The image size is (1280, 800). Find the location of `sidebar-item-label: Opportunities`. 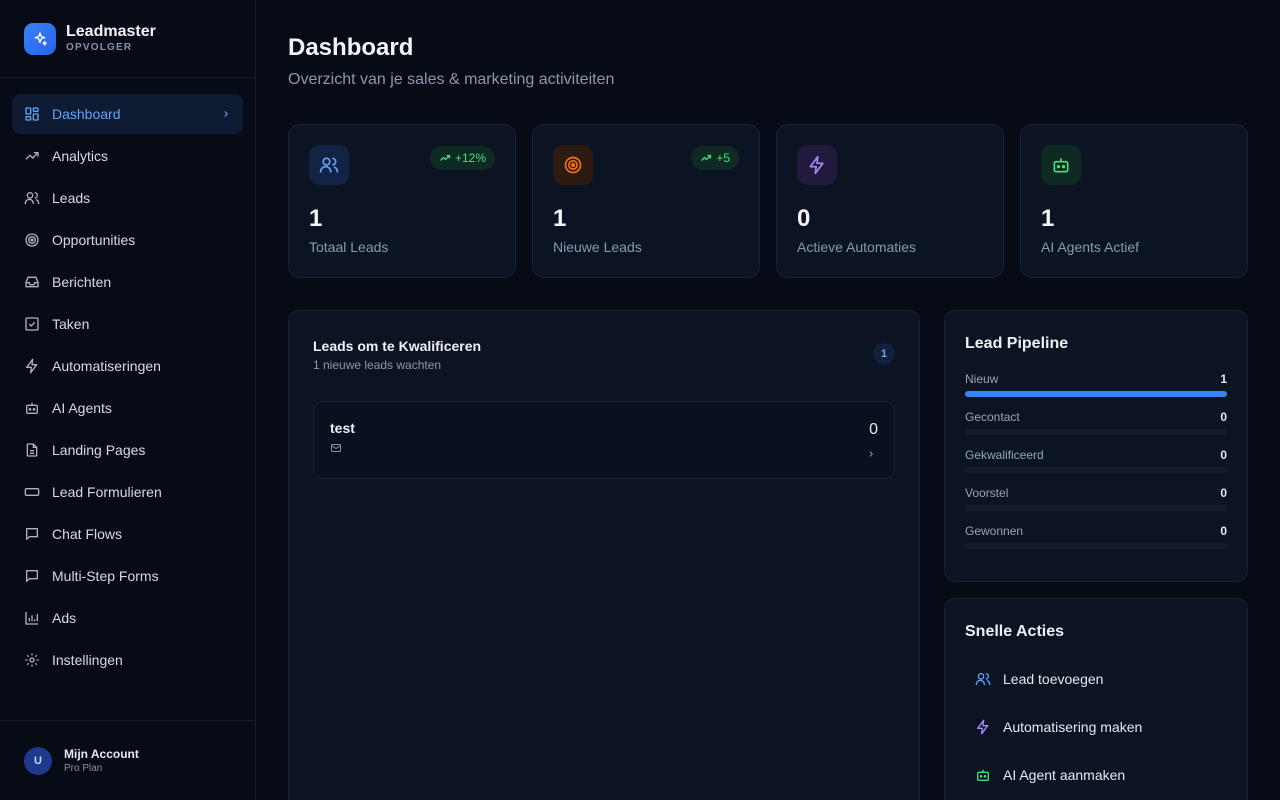

sidebar-item-label: Opportunities is located at coordinates (94, 240).